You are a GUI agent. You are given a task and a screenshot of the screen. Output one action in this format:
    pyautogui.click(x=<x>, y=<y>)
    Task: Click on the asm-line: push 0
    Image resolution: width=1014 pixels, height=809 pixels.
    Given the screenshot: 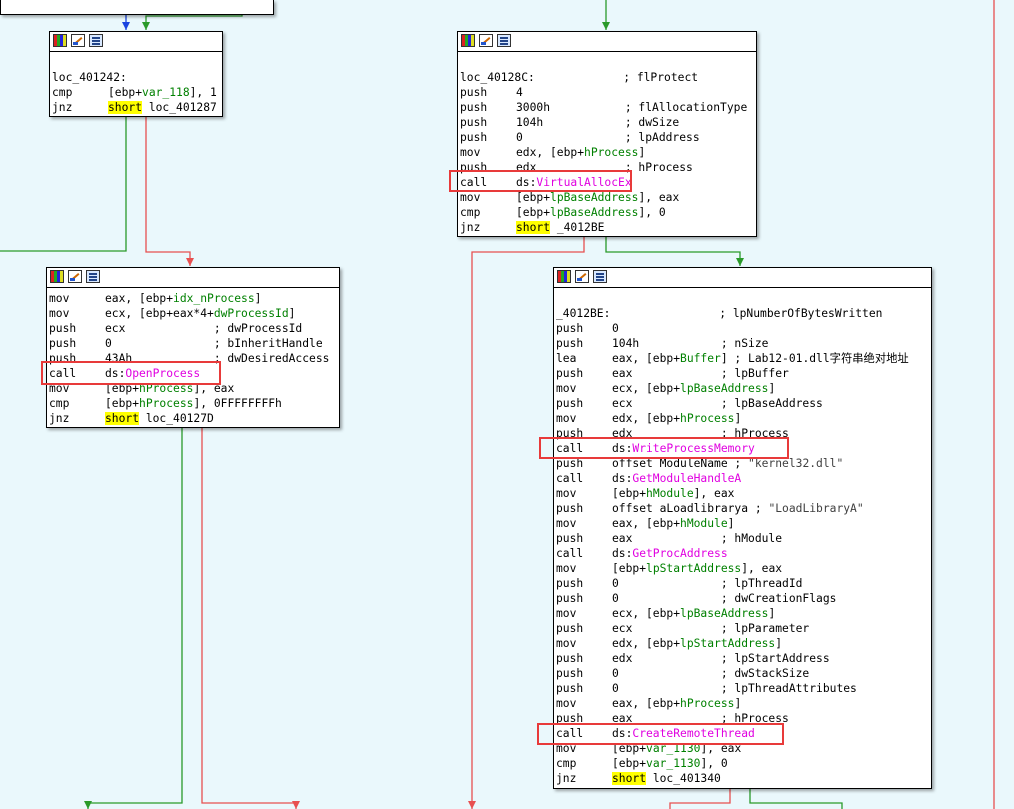 What is the action you would take?
    pyautogui.click(x=742, y=328)
    